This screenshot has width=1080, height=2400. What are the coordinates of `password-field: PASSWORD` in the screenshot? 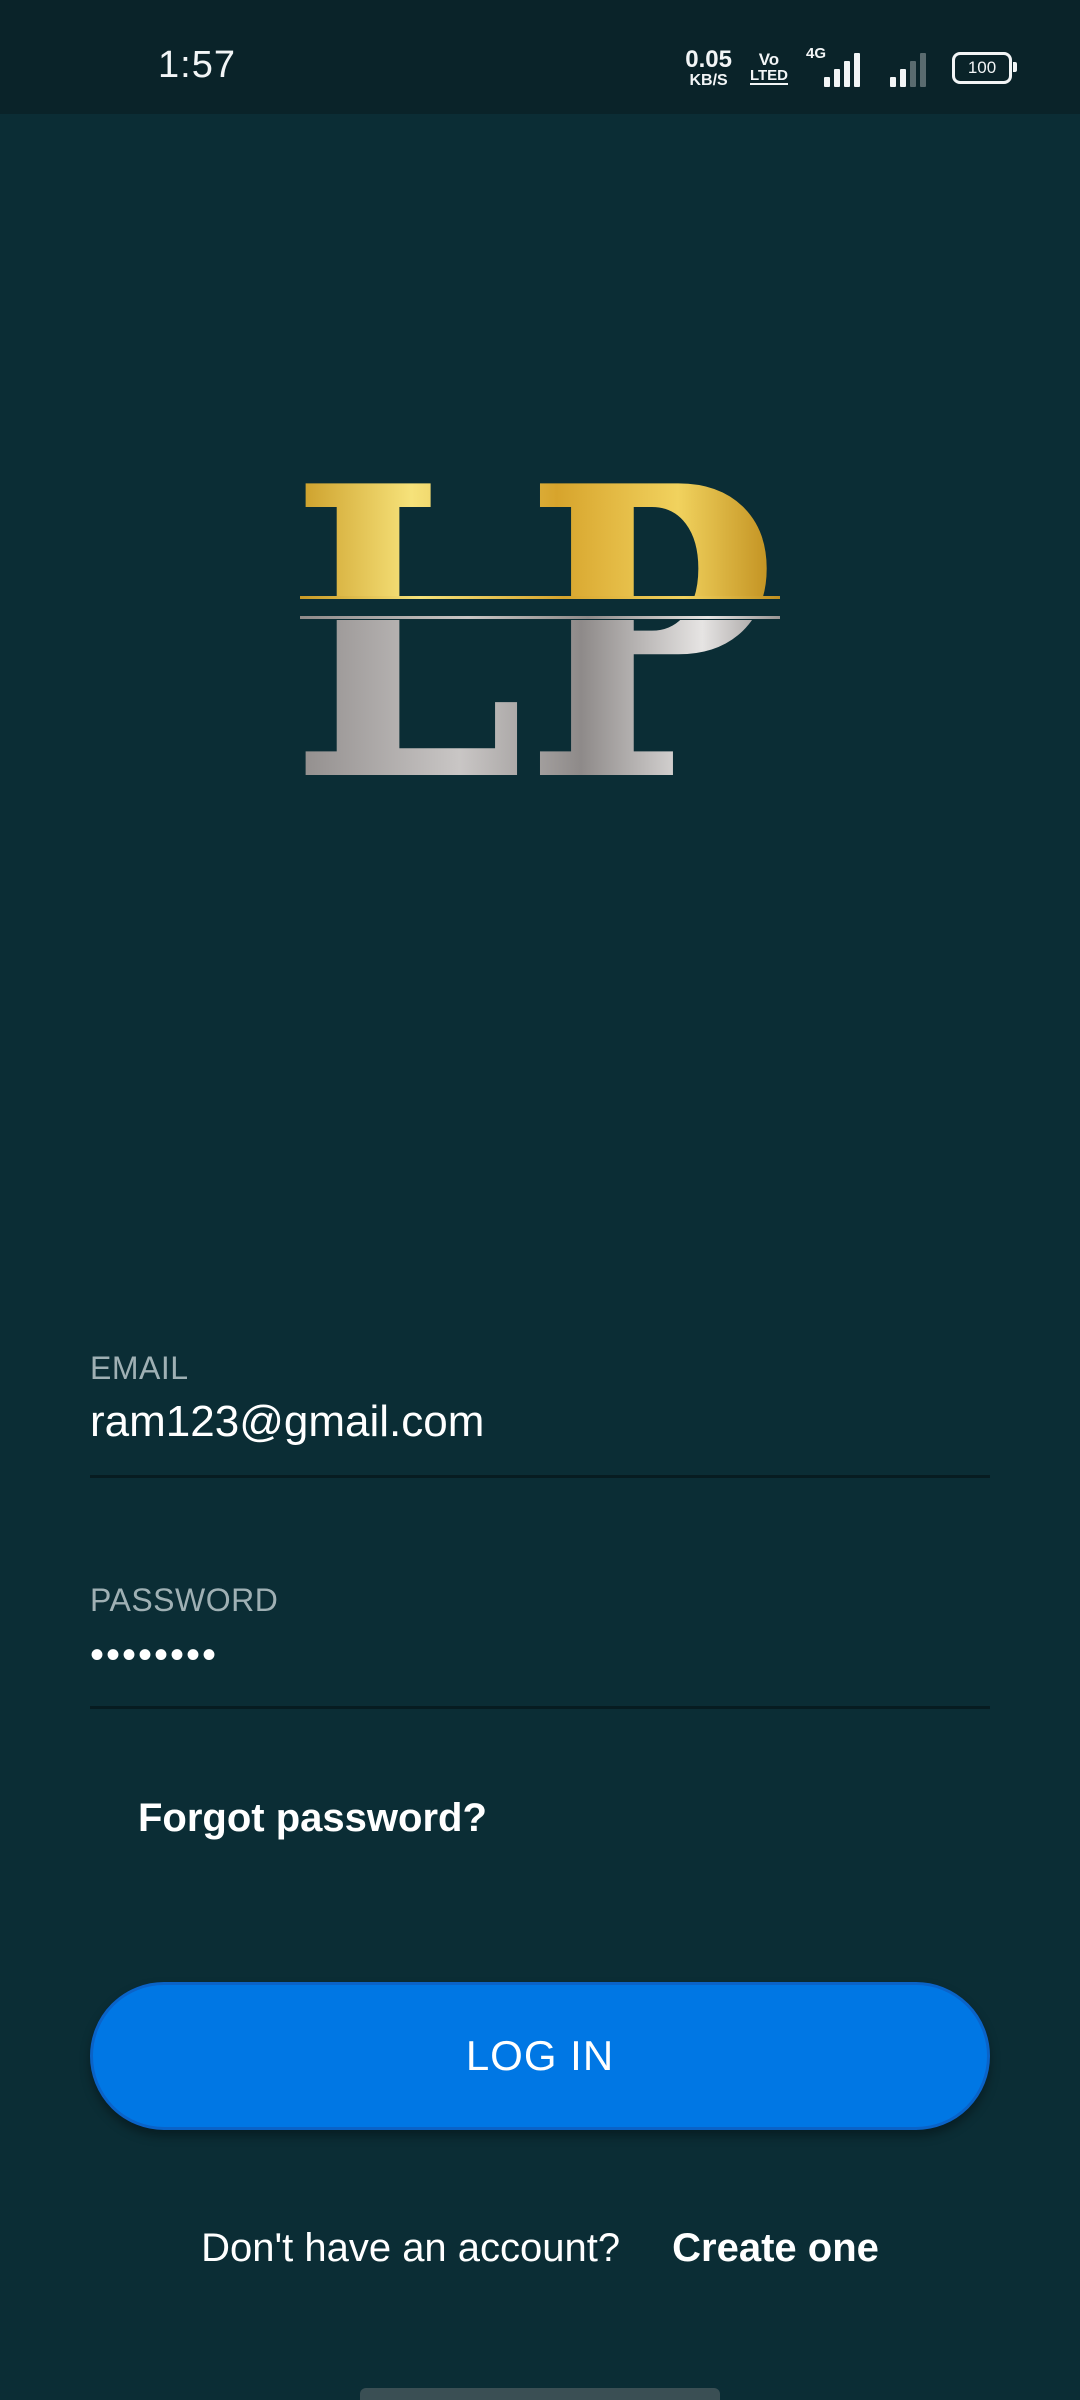 It's located at (540, 1645).